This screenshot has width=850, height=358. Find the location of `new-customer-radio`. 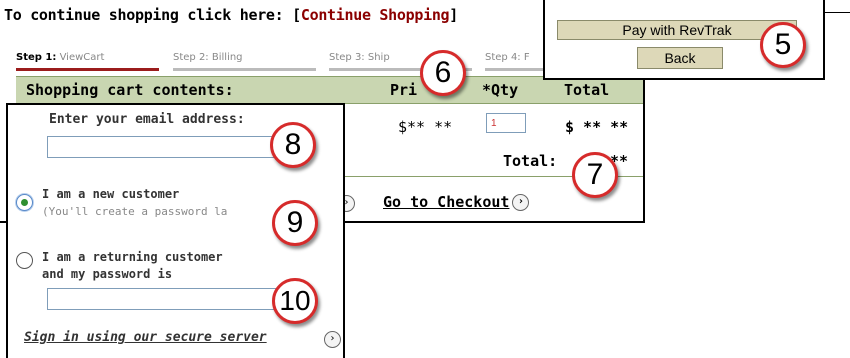

new-customer-radio is located at coordinates (24, 202).